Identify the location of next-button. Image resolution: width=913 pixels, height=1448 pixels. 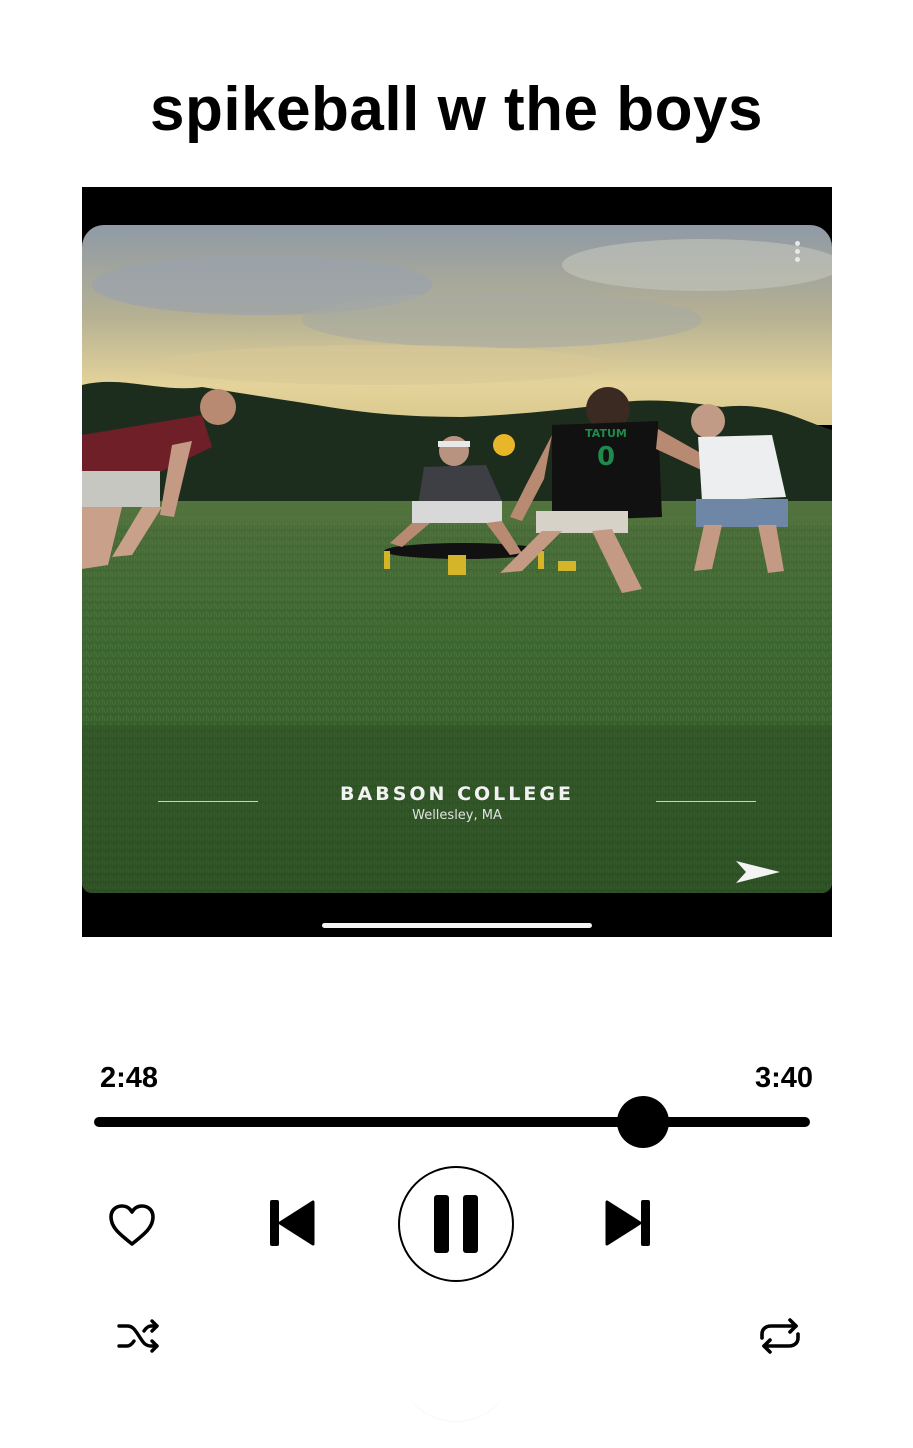
(629, 1223).